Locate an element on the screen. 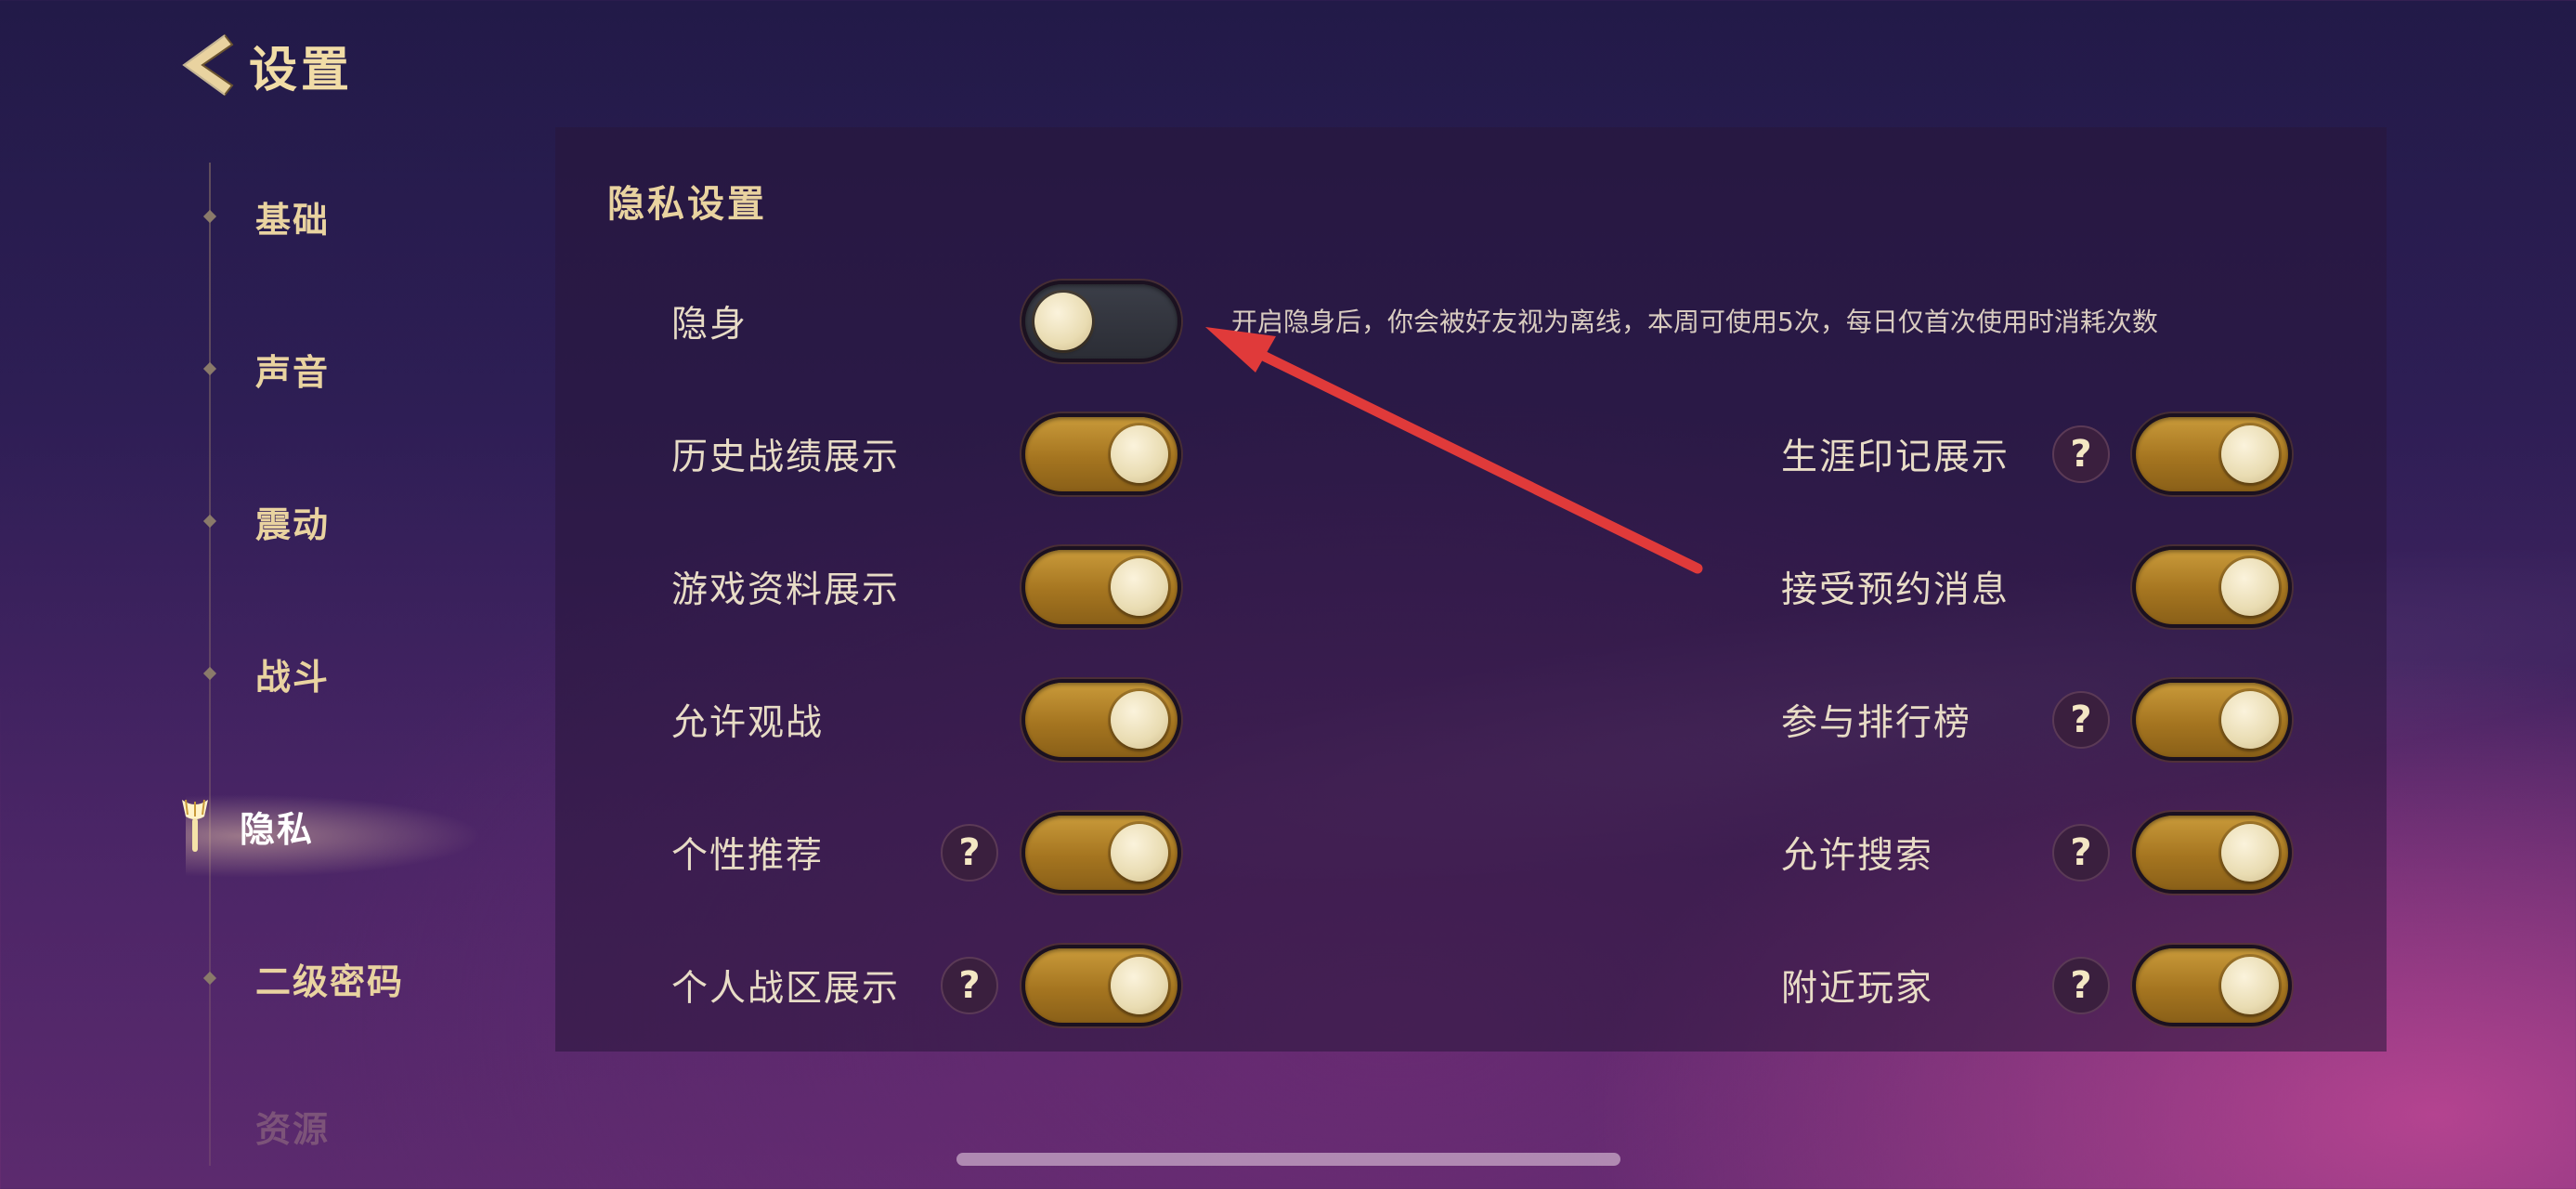  setting-label-leaderboard: 参与排行榜 is located at coordinates (1877, 723).